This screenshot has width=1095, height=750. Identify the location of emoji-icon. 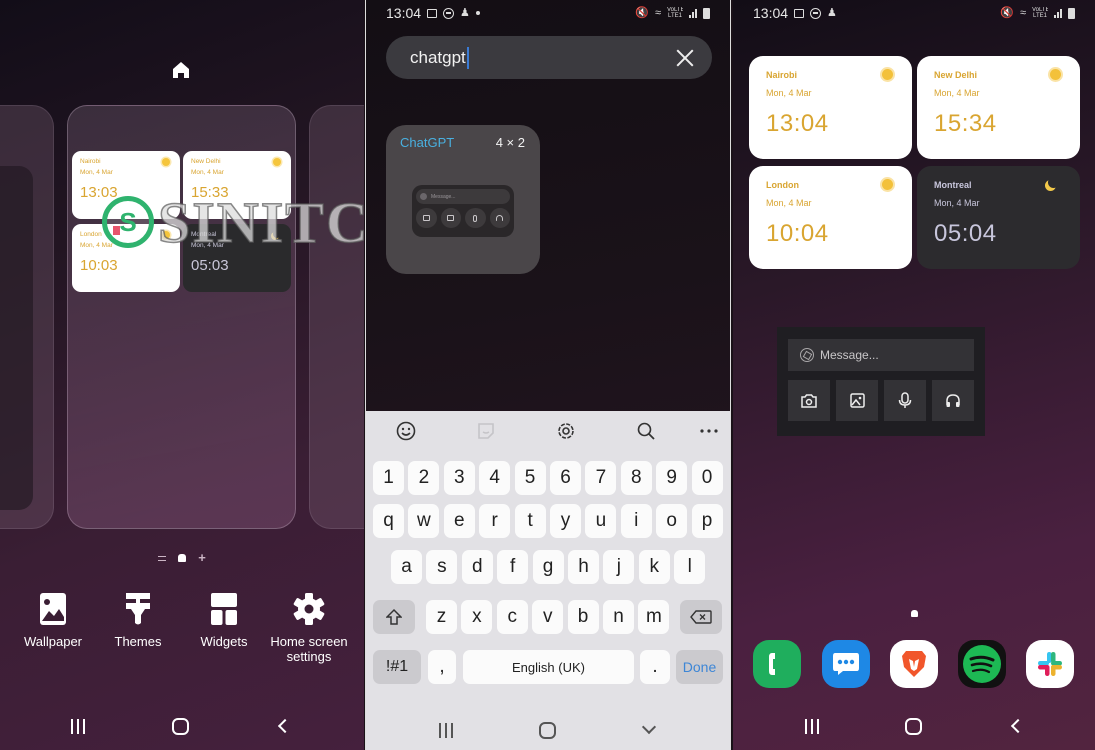
(406, 431).